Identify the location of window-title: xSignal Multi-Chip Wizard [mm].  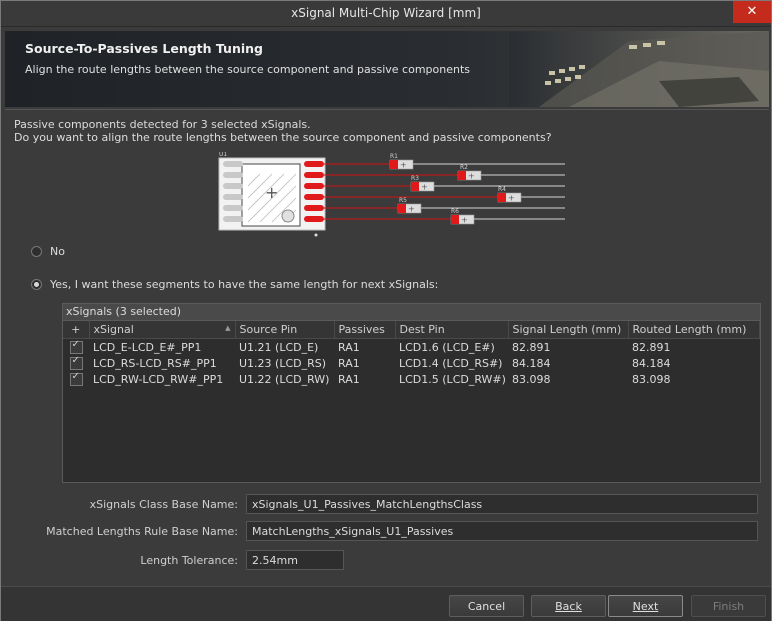
(386, 13).